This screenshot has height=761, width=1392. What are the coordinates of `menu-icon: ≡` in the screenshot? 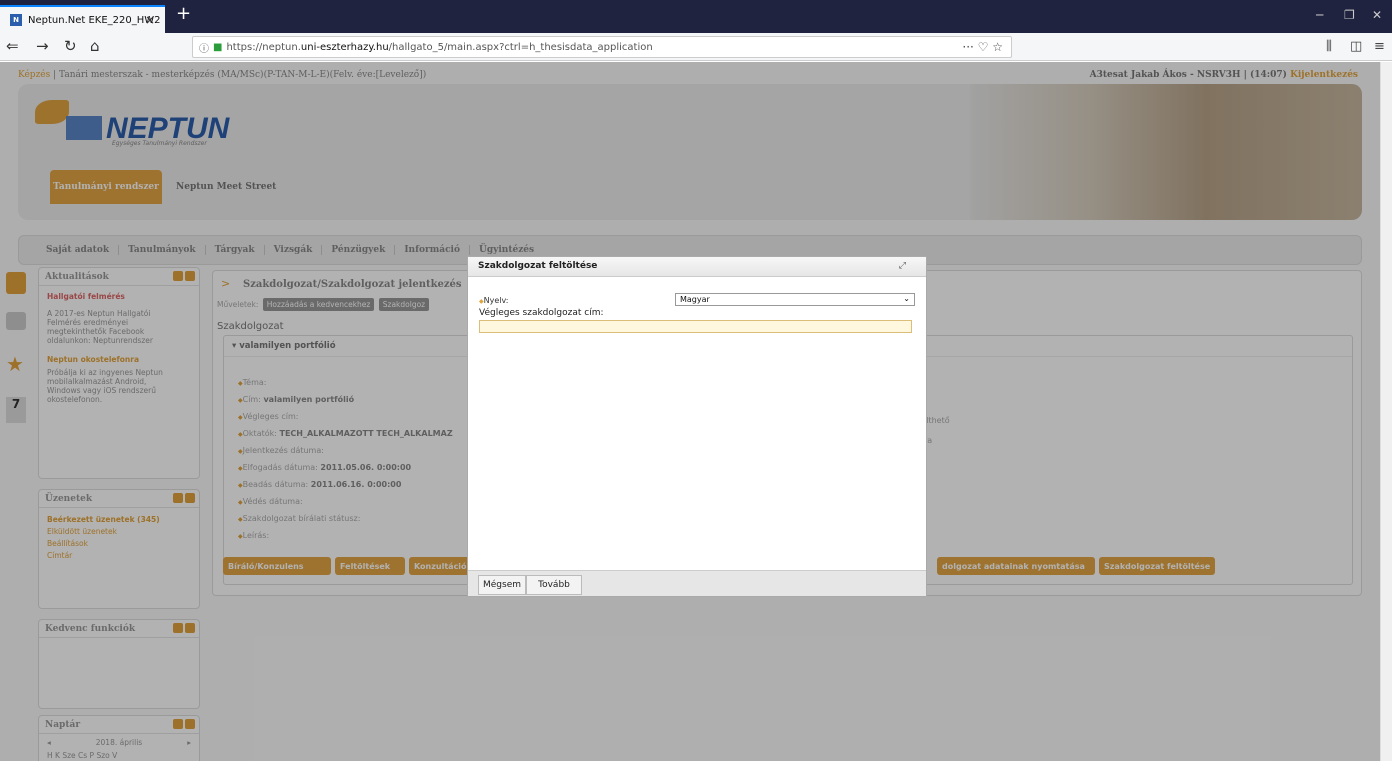 It's located at (1379, 46).